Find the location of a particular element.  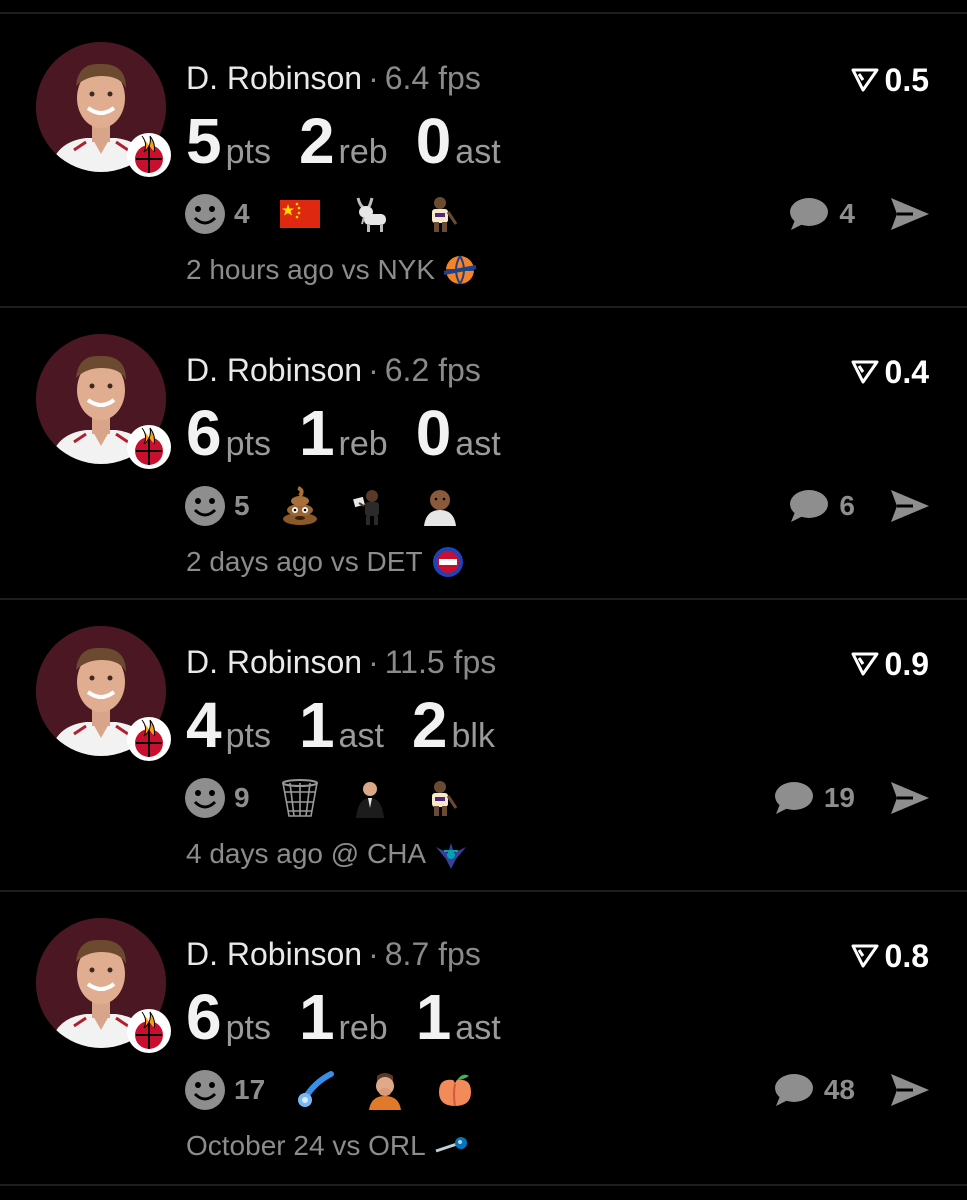

stat-item: 4 pts is located at coordinates (228, 725).